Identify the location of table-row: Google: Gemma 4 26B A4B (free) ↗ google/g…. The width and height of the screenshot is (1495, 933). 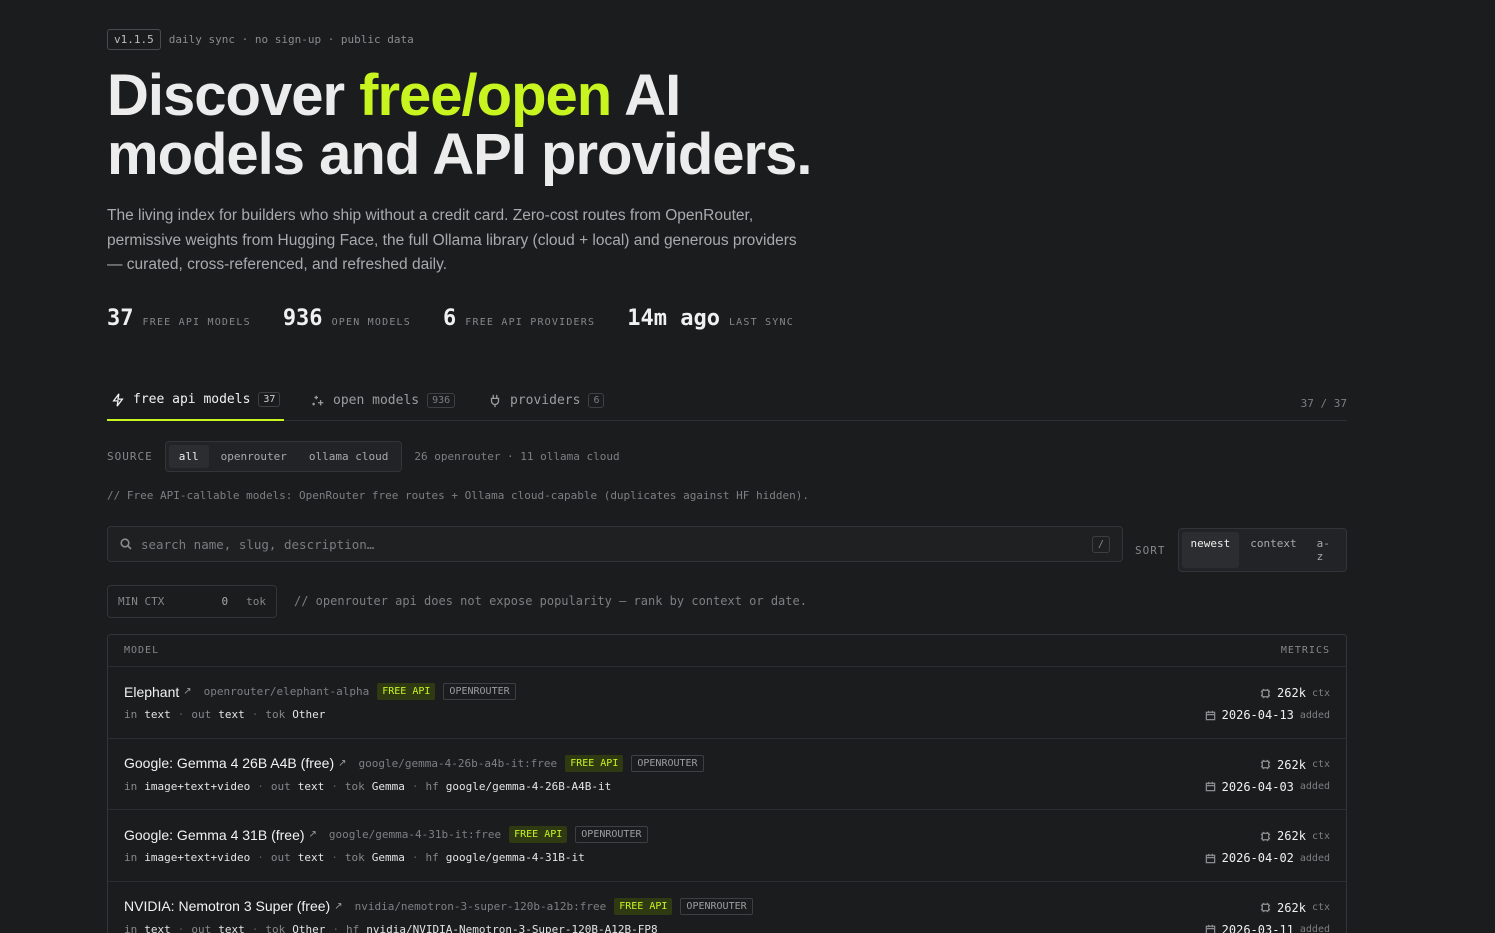
(727, 773).